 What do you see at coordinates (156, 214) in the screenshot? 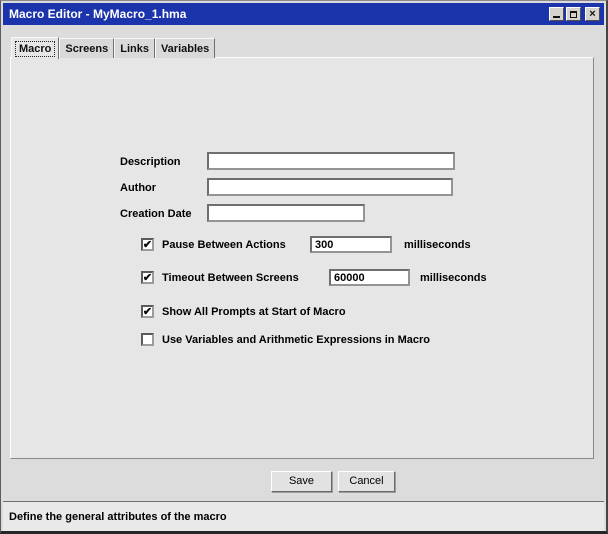
I see `creation-date-label: Creation Date` at bounding box center [156, 214].